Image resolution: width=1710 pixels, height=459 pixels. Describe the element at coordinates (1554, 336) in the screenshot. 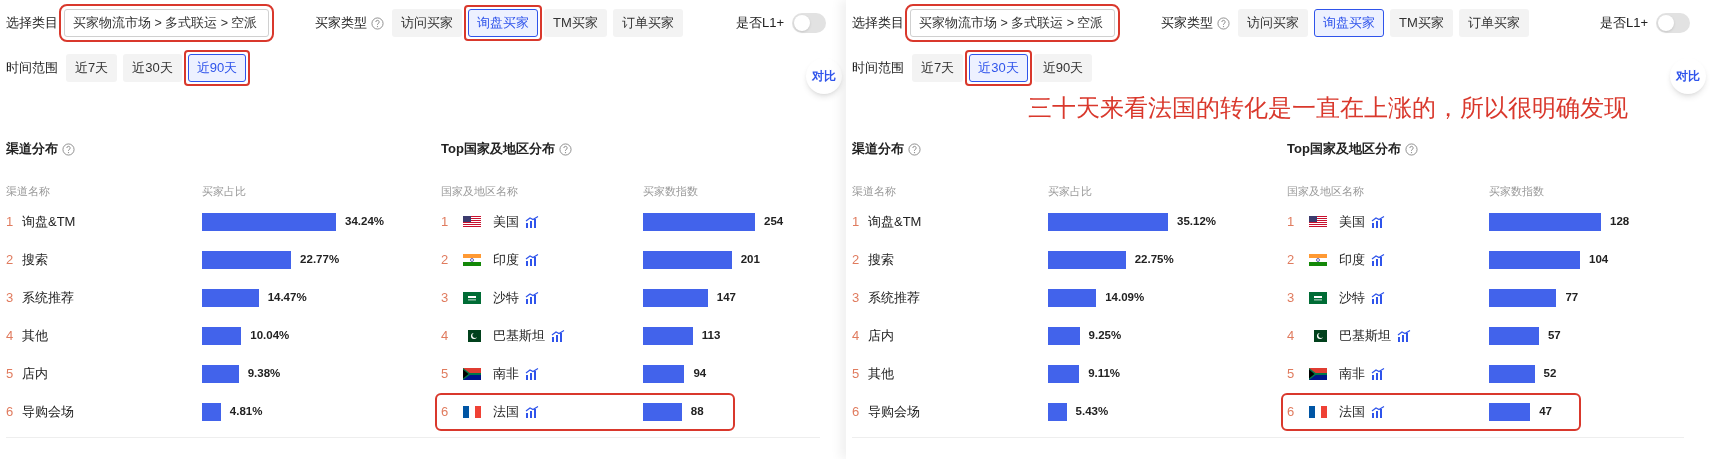

I see `bar-value: 57` at that location.